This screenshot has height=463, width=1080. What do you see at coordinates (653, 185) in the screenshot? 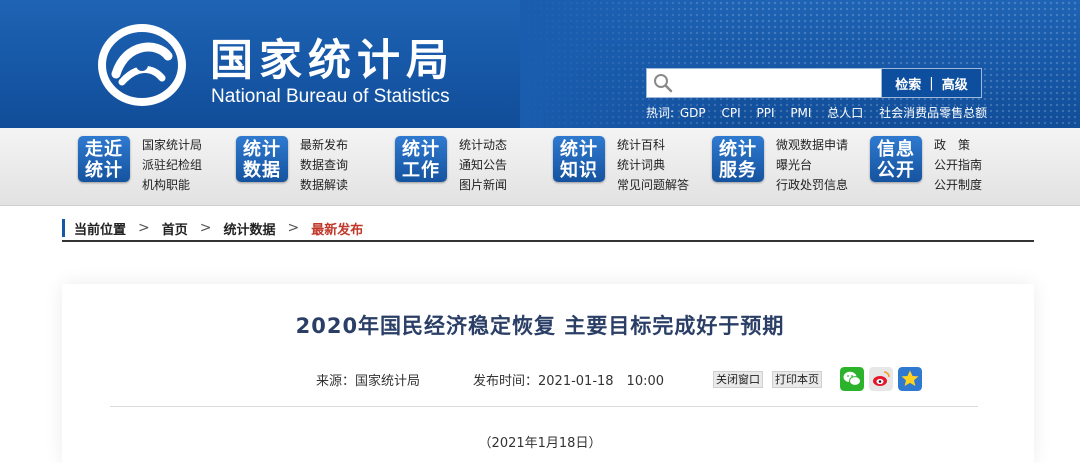
I see `nav-link: 常见问题解答` at bounding box center [653, 185].